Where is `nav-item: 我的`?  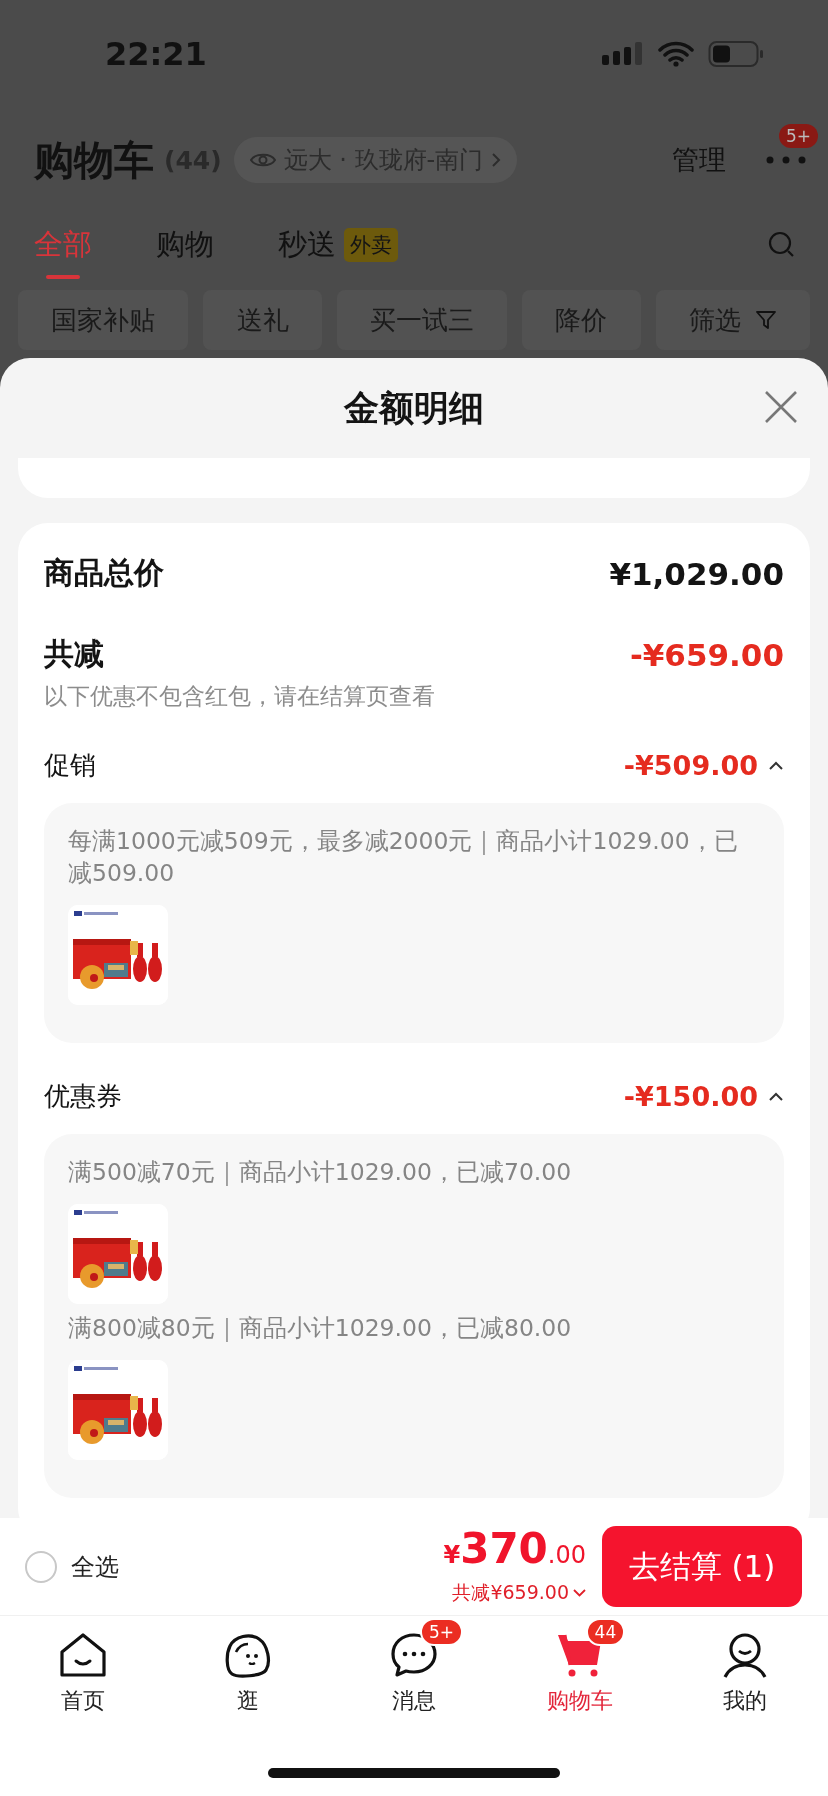
nav-item: 我的 is located at coordinates (745, 1666).